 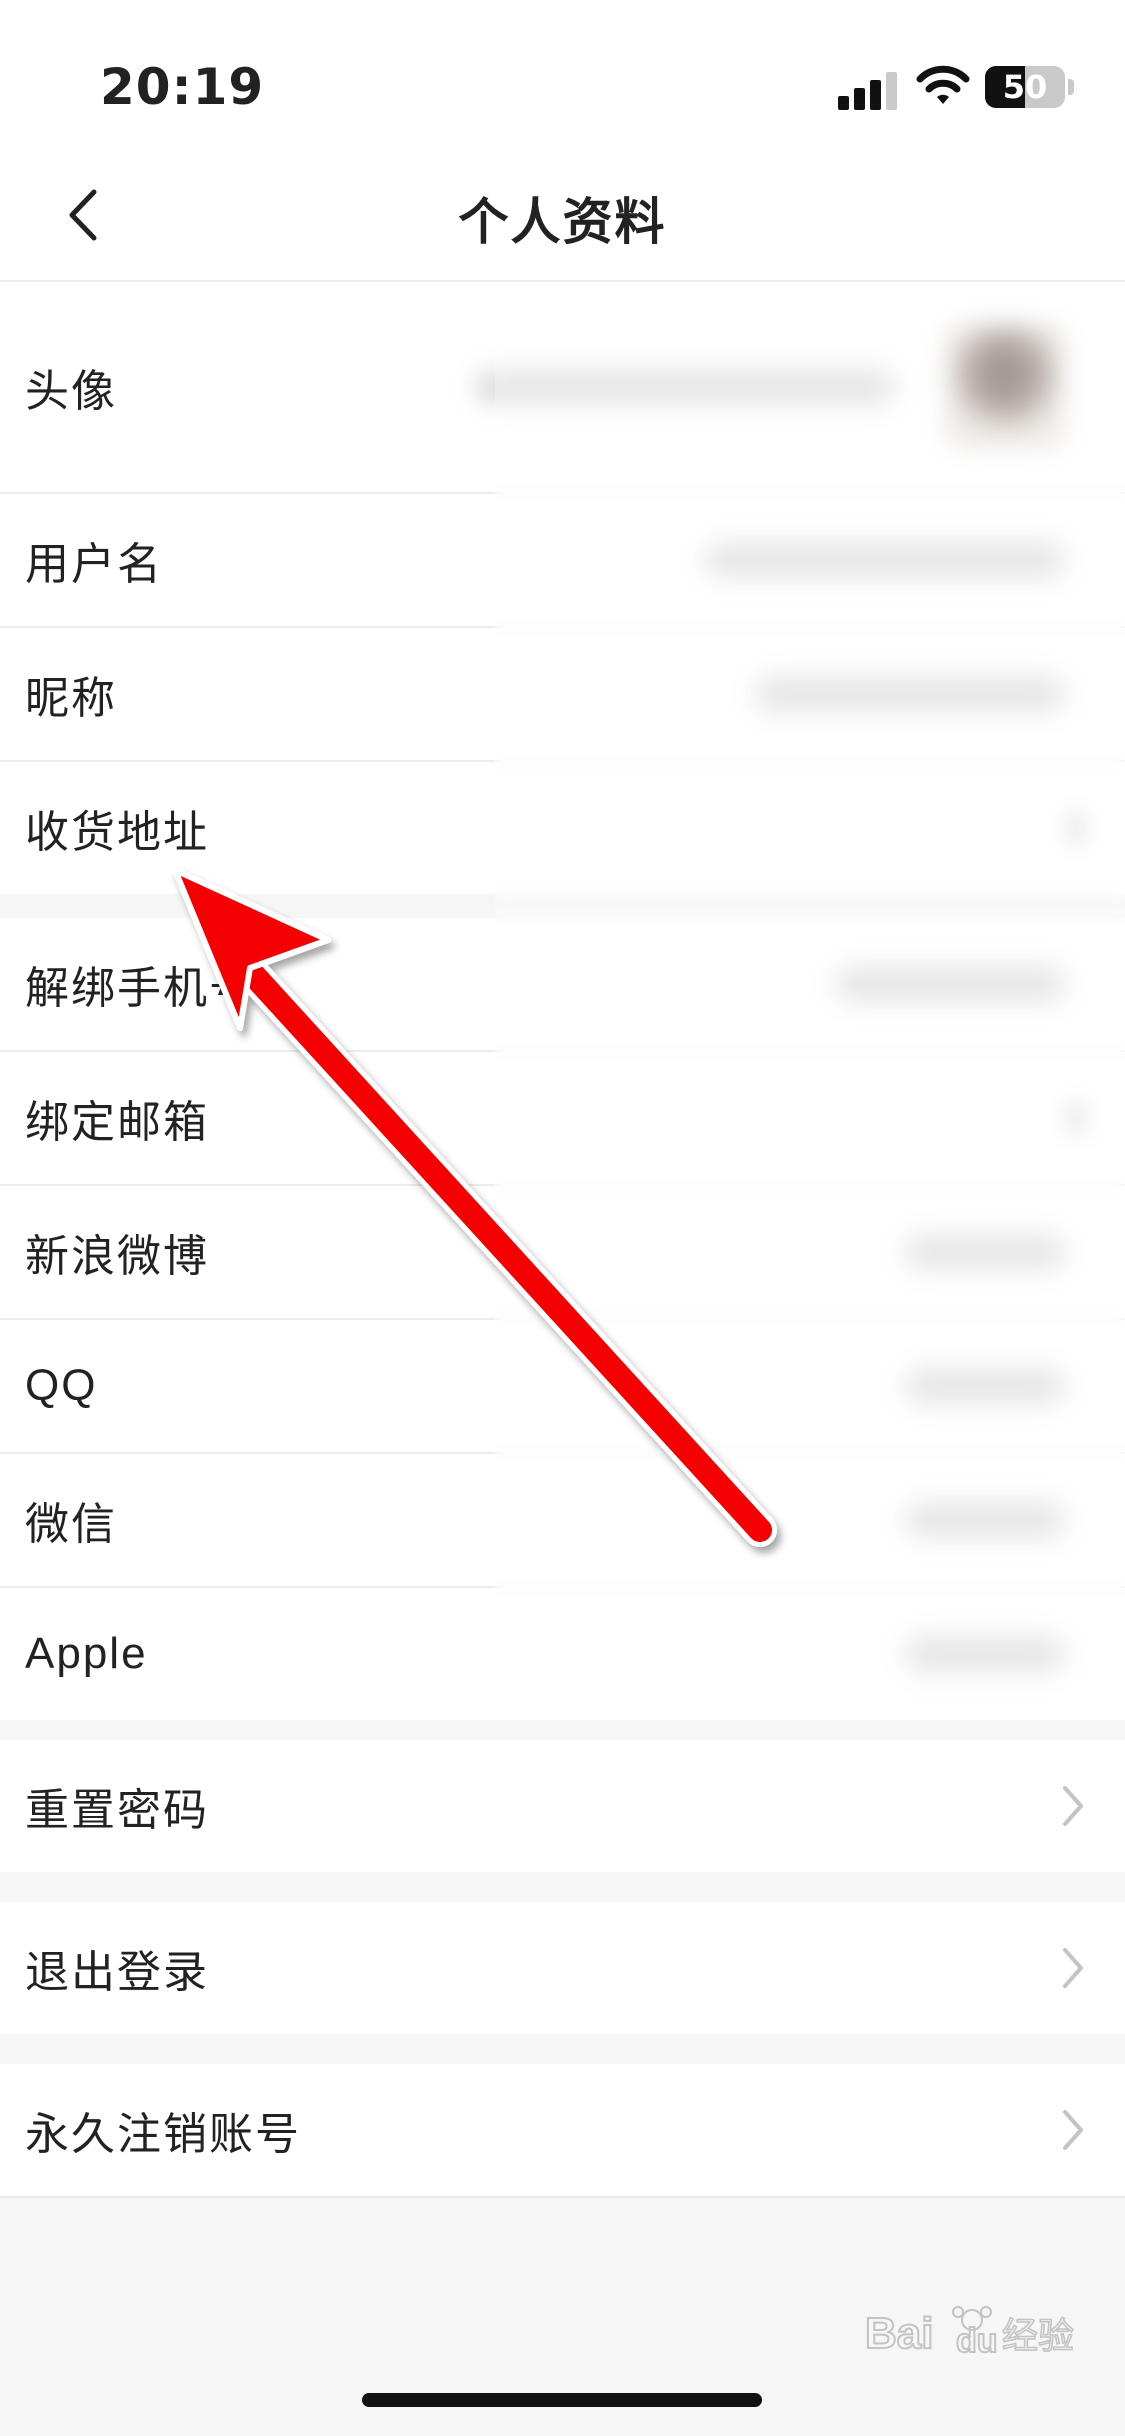 What do you see at coordinates (1038, 2336) in the screenshot?
I see `svg-text: 经验` at bounding box center [1038, 2336].